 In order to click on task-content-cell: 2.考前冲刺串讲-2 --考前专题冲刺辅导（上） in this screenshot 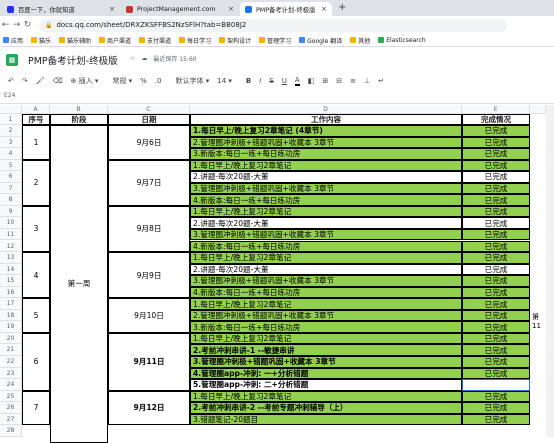, I will do `click(326, 408)`.